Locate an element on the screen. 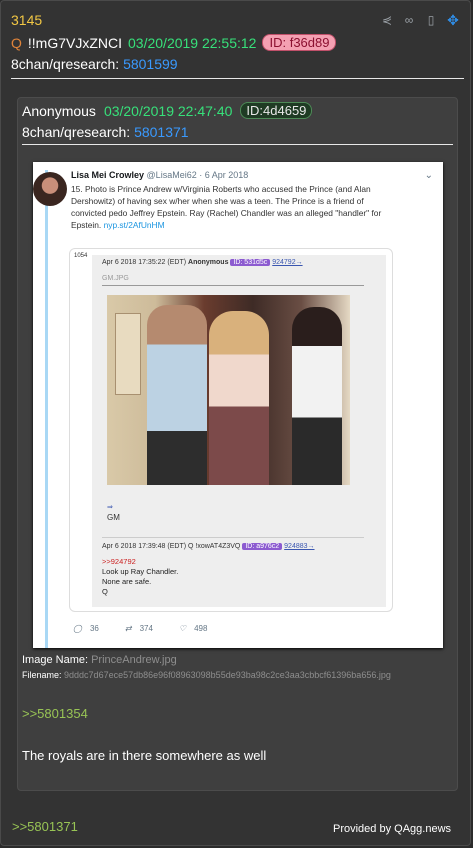  embedded-line-1: Look up Ray Chandler. is located at coordinates (140, 571).